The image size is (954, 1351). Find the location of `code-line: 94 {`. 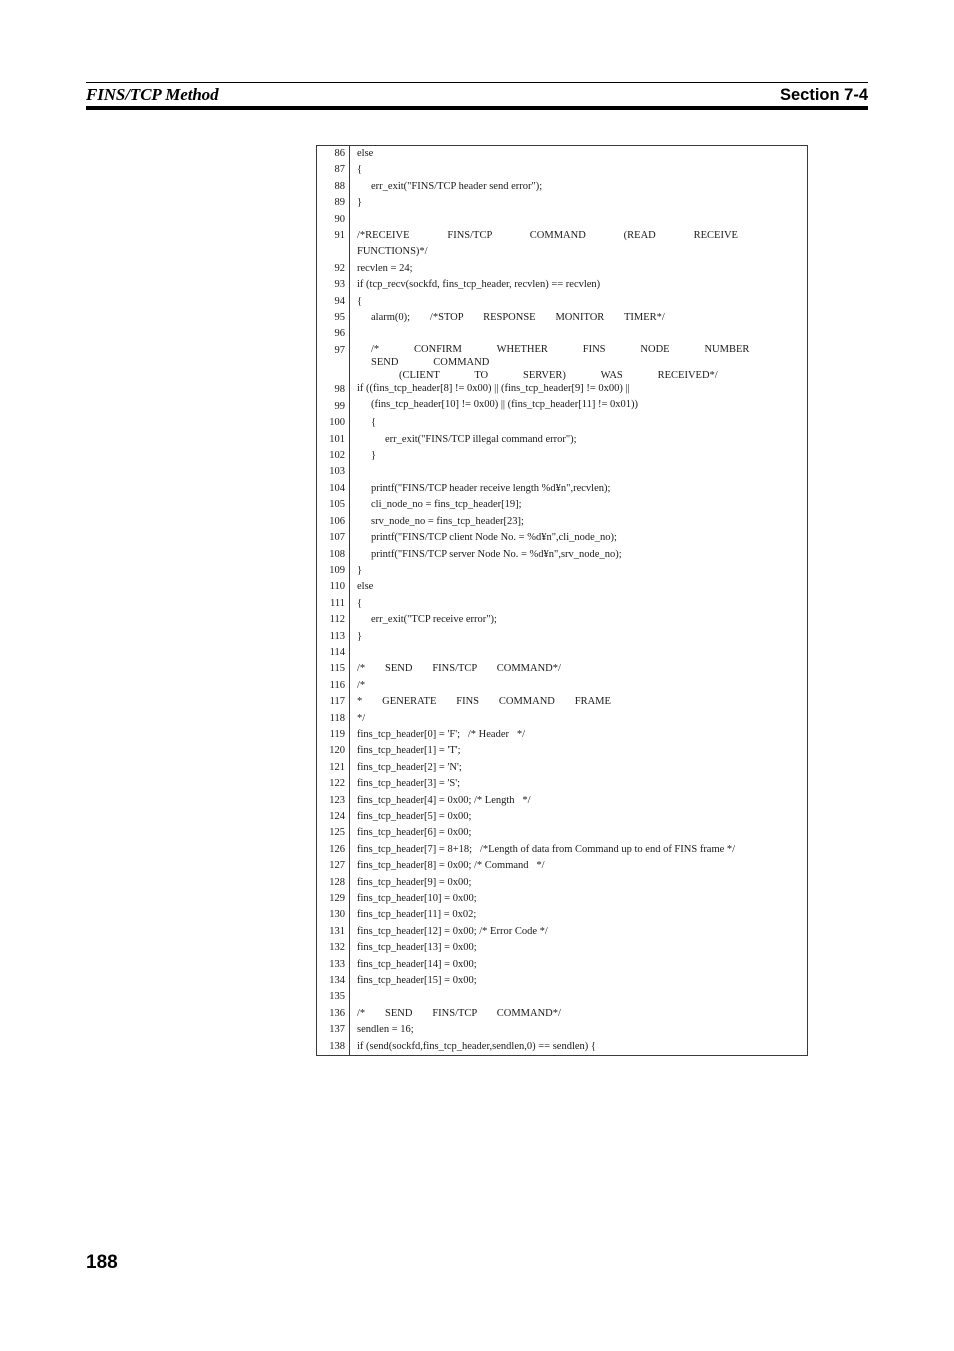

code-line: 94 { is located at coordinates (562, 302).